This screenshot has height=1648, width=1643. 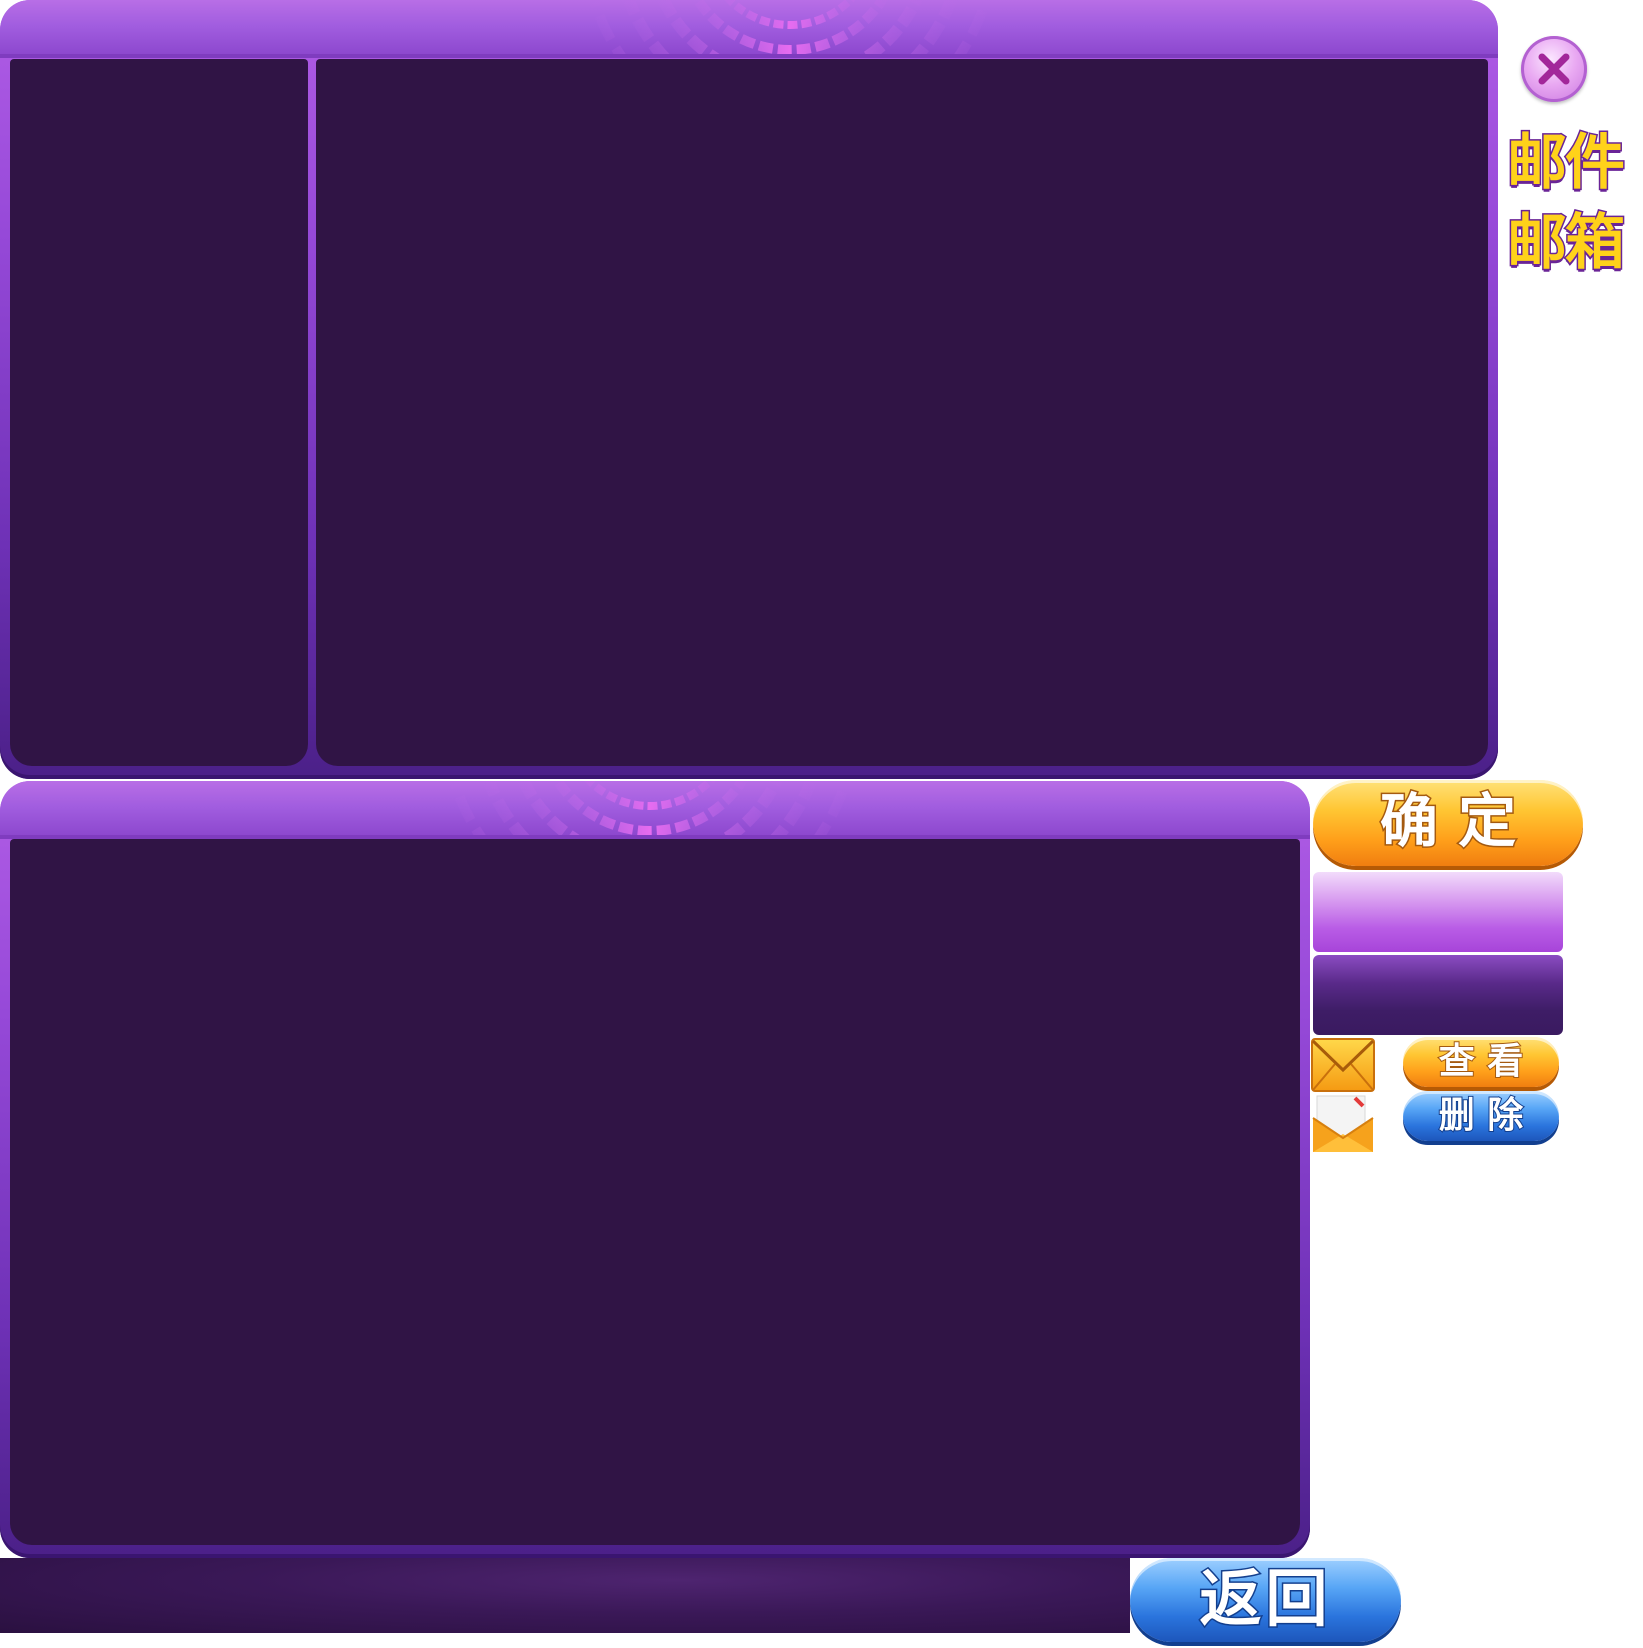 I want to click on close-icon, so click(x=1554, y=69).